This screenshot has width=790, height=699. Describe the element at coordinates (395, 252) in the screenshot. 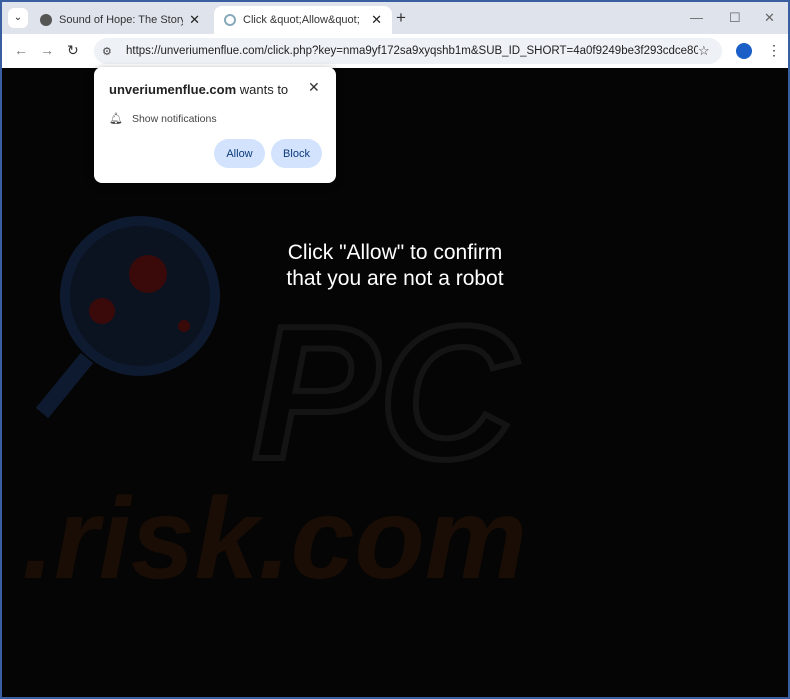

I see `message-line-1: Click "Allow" to confirm` at that location.